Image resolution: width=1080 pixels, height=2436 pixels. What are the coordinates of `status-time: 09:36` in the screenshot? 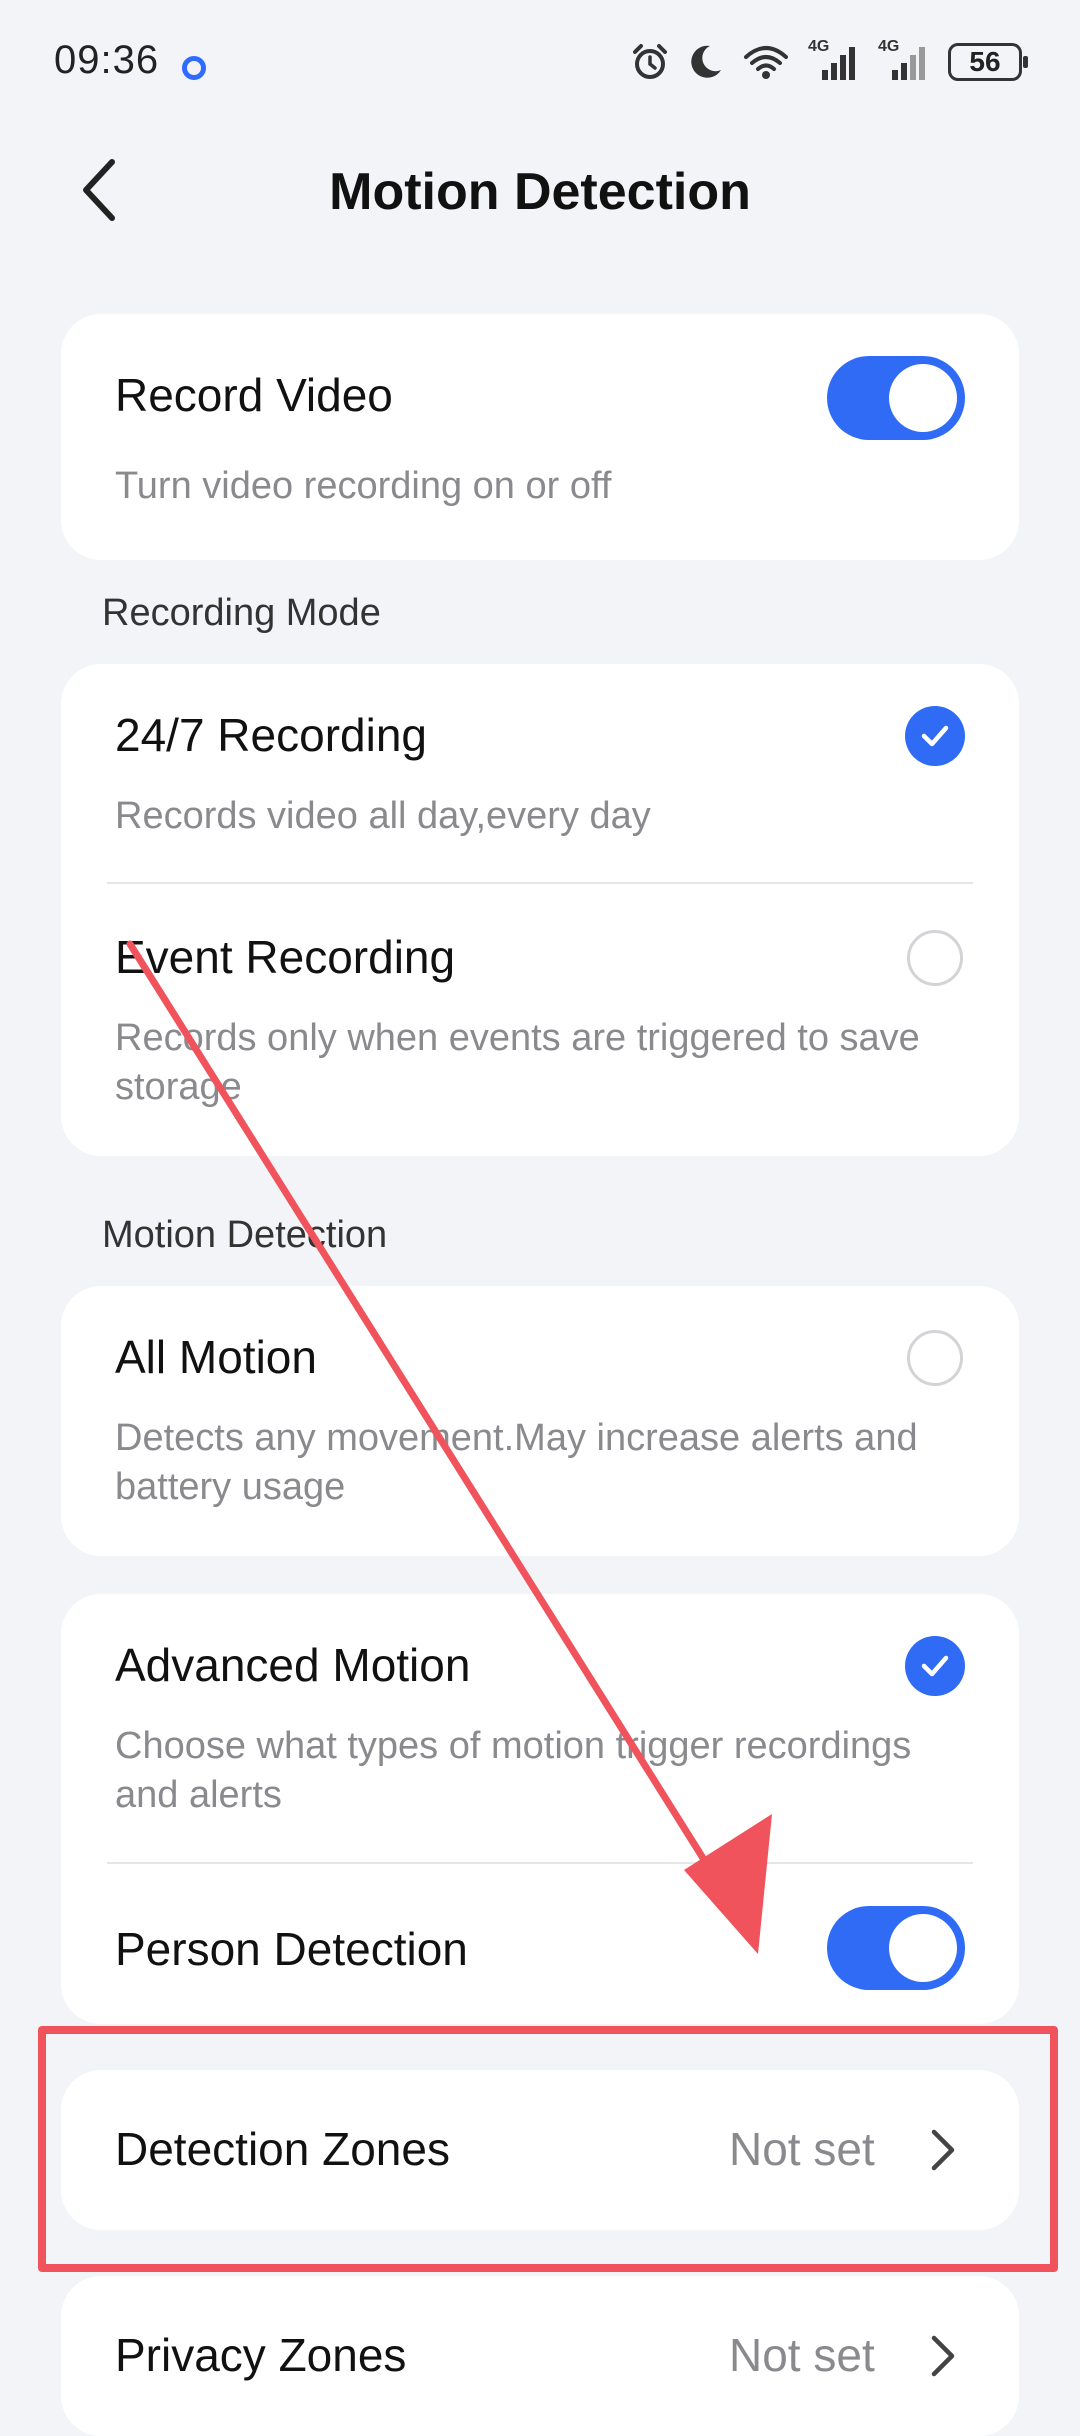 It's located at (107, 60).